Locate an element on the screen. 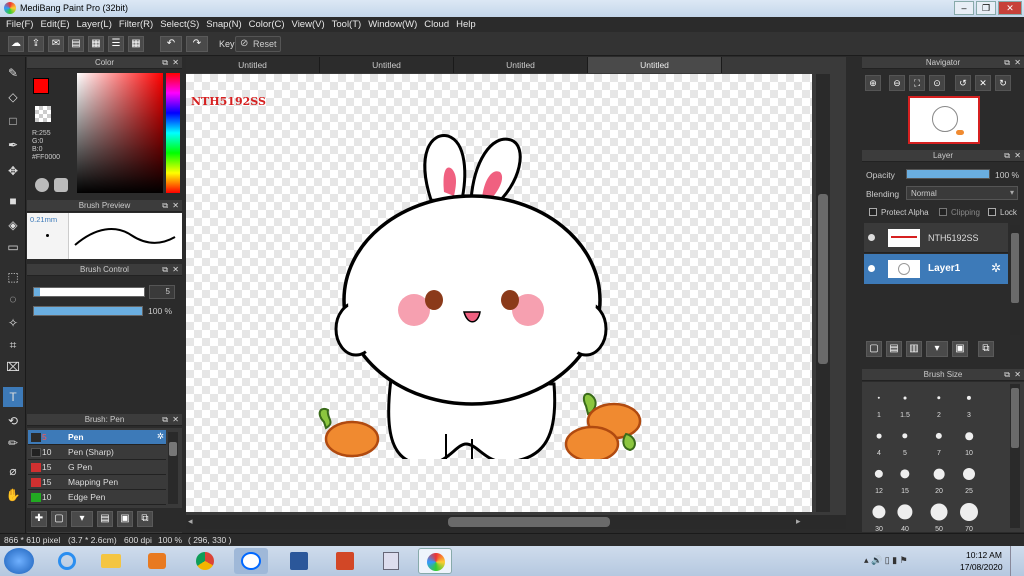 The image size is (1024, 576). chrome-icon is located at coordinates (205, 561).